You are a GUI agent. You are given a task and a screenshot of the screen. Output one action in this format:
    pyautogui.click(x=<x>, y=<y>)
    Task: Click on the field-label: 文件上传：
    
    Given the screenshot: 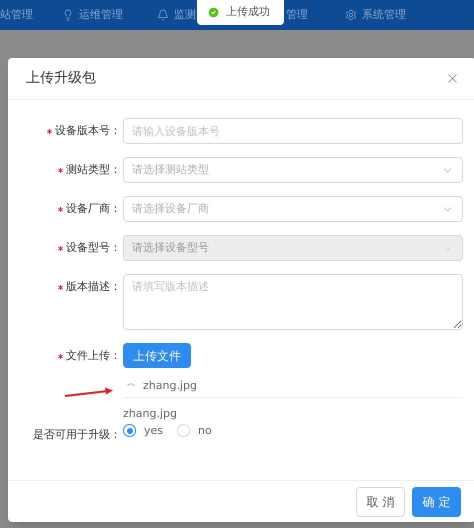 What is the action you would take?
    pyautogui.click(x=93, y=356)
    